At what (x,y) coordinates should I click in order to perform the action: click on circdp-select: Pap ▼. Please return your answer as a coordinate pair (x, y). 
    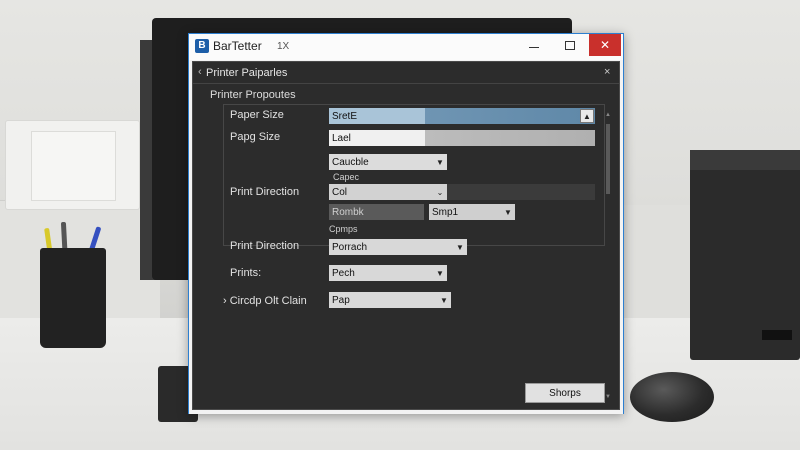
    Looking at the image, I should click on (390, 300).